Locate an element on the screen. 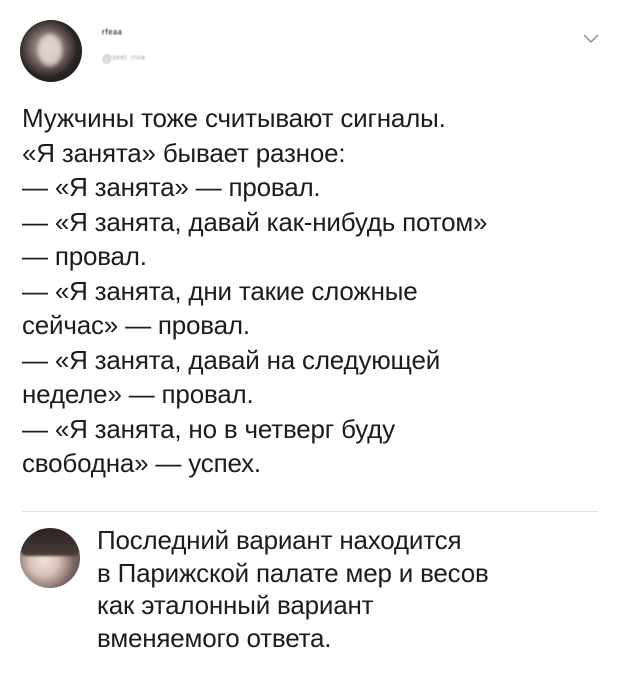 This screenshot has width=620, height=691. tweet-line: — «Я занята, дни такие сложные is located at coordinates (220, 290).